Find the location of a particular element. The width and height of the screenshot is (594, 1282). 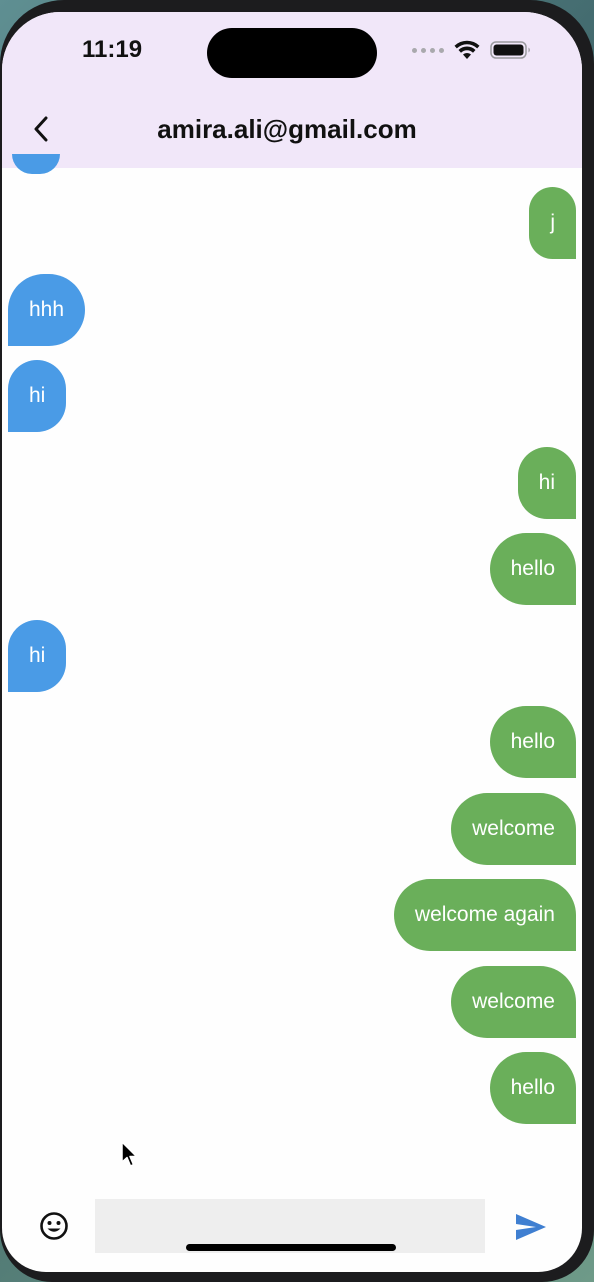

mouse-pointer-icon is located at coordinates (129, 1154).